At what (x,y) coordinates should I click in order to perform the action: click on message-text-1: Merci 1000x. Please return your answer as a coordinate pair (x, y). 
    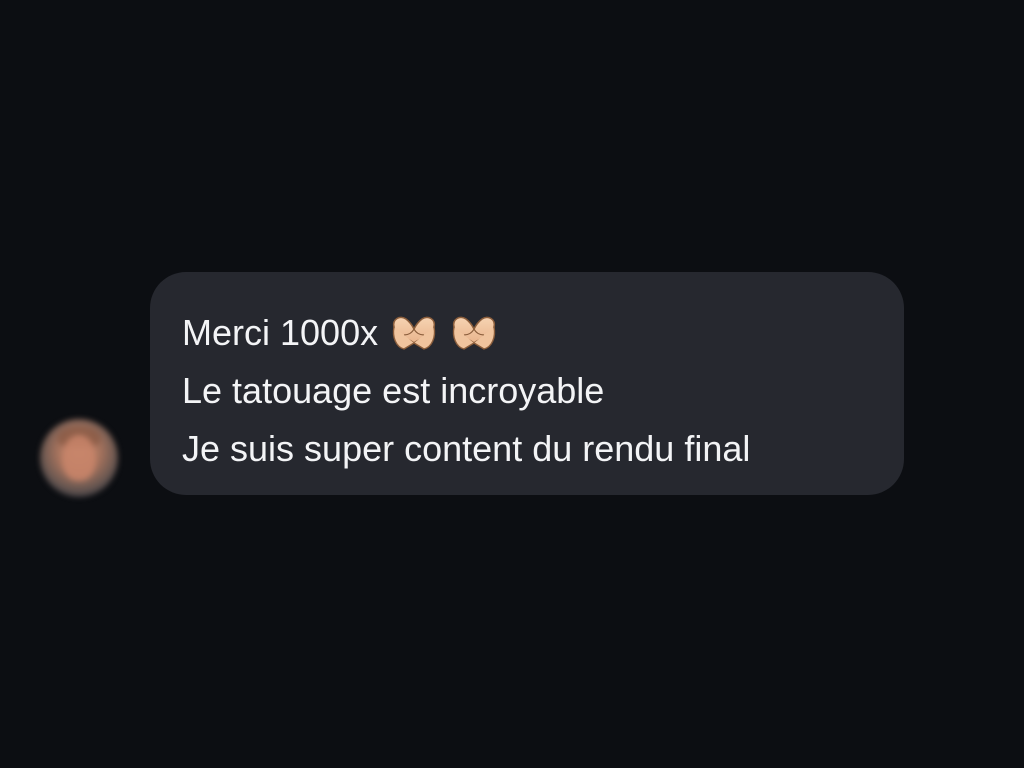
    Looking at the image, I should click on (280, 332).